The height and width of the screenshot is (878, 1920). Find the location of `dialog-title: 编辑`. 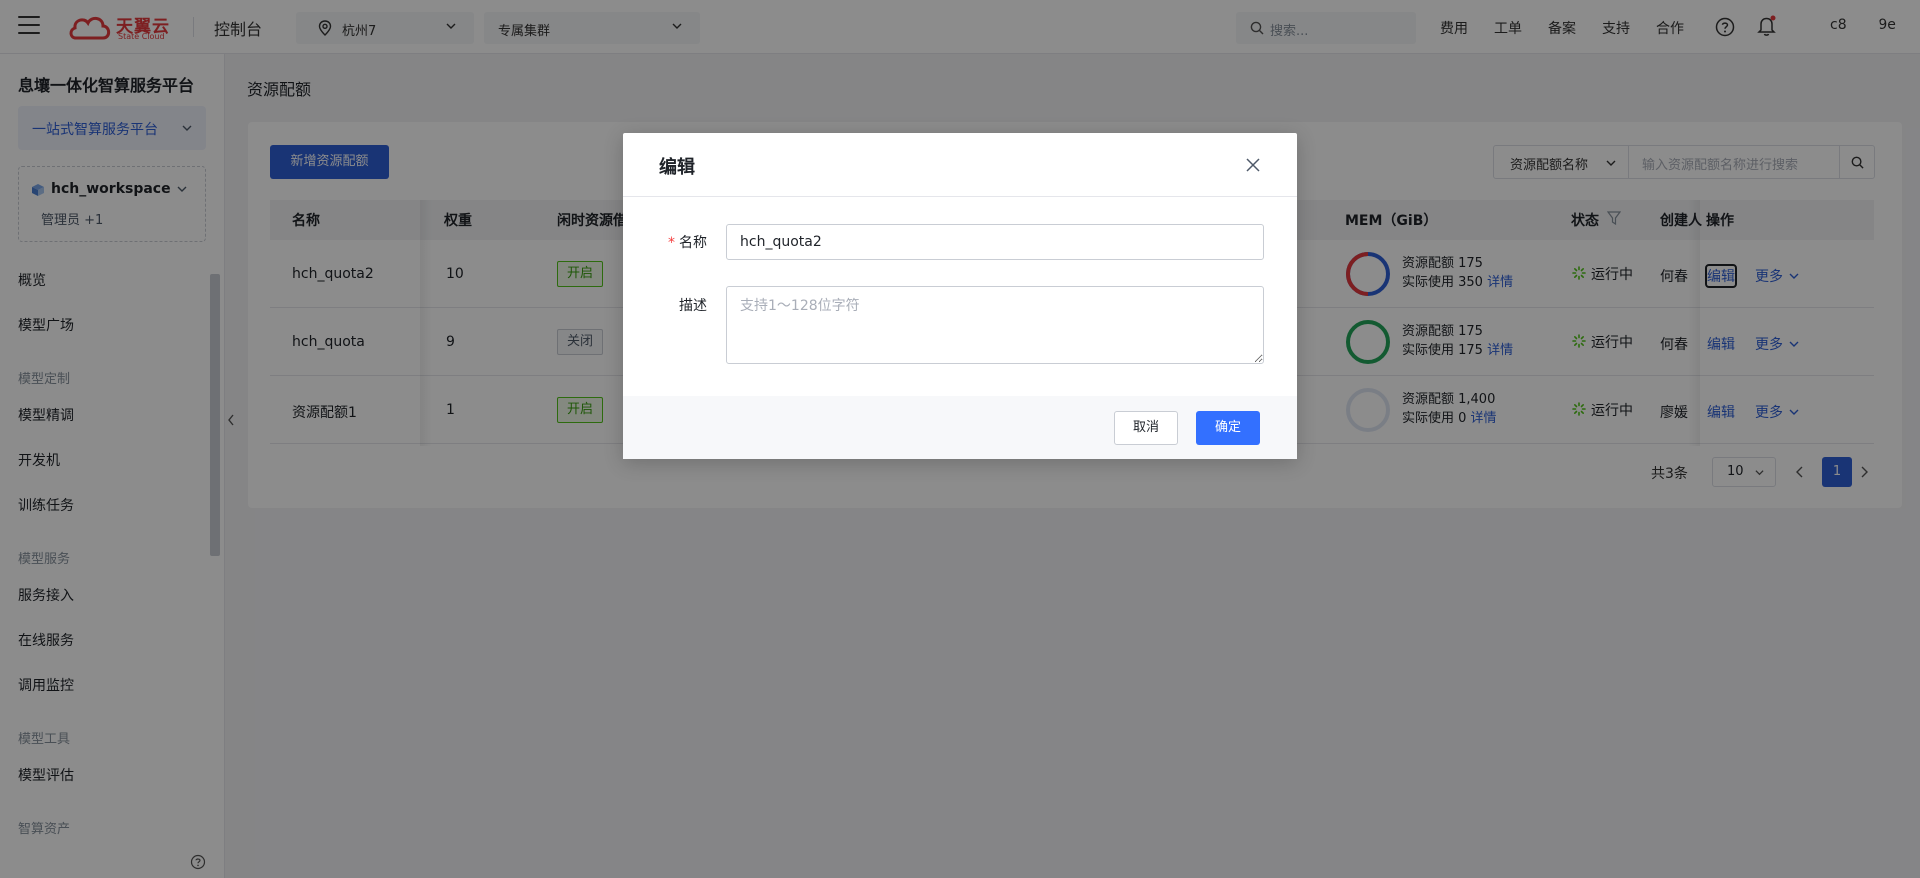

dialog-title: 编辑 is located at coordinates (677, 167).